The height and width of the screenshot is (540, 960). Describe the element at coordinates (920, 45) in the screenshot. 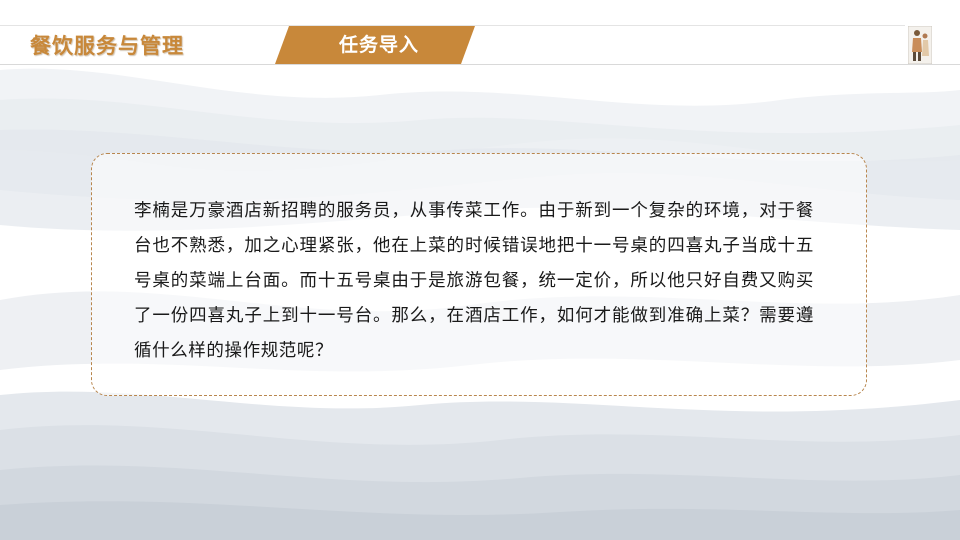

I see `waiter-figure-icon` at that location.